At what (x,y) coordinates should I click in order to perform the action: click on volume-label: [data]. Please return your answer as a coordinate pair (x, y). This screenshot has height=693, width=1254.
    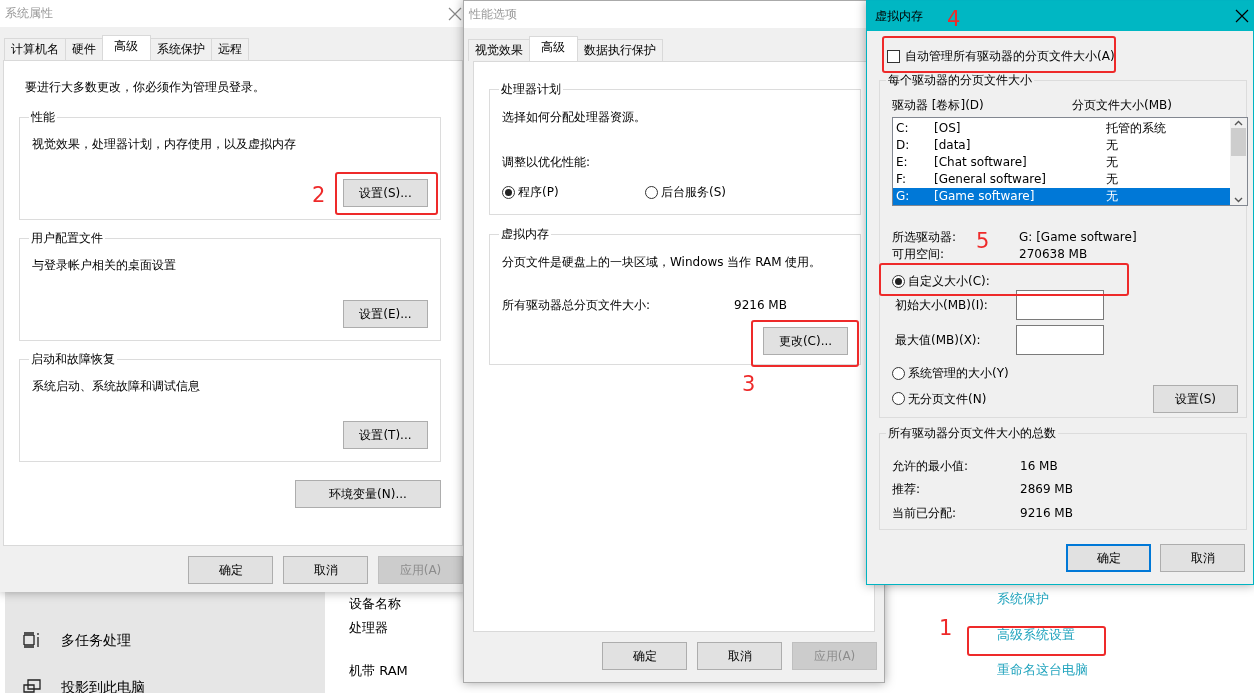
    Looking at the image, I should click on (953, 145).